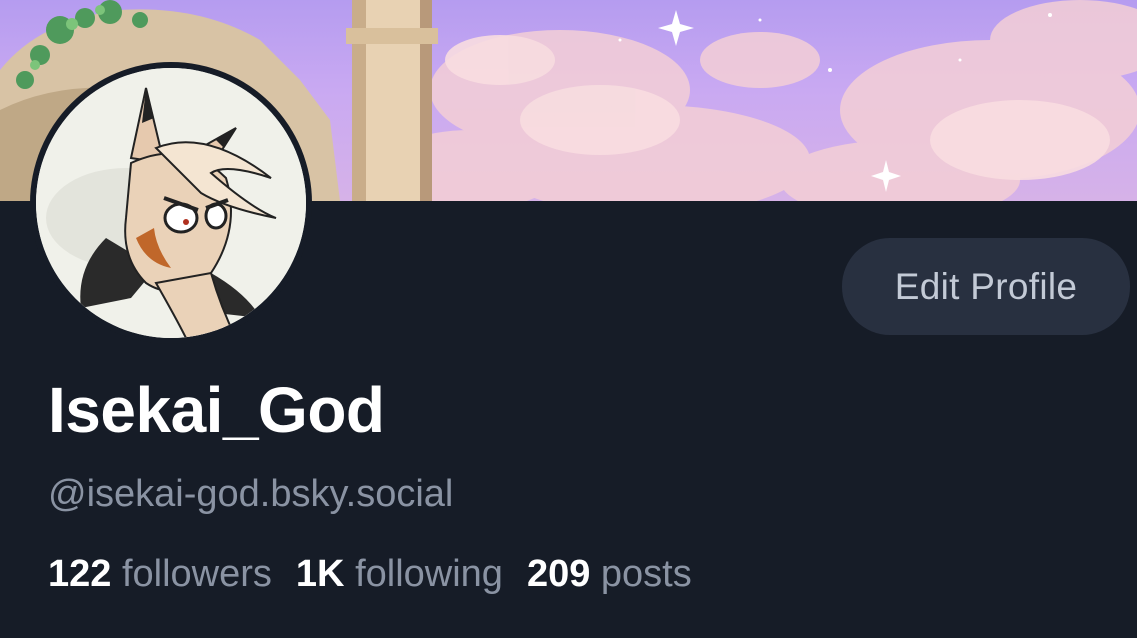  What do you see at coordinates (558, 574) in the screenshot?
I see `posts-count: 209` at bounding box center [558, 574].